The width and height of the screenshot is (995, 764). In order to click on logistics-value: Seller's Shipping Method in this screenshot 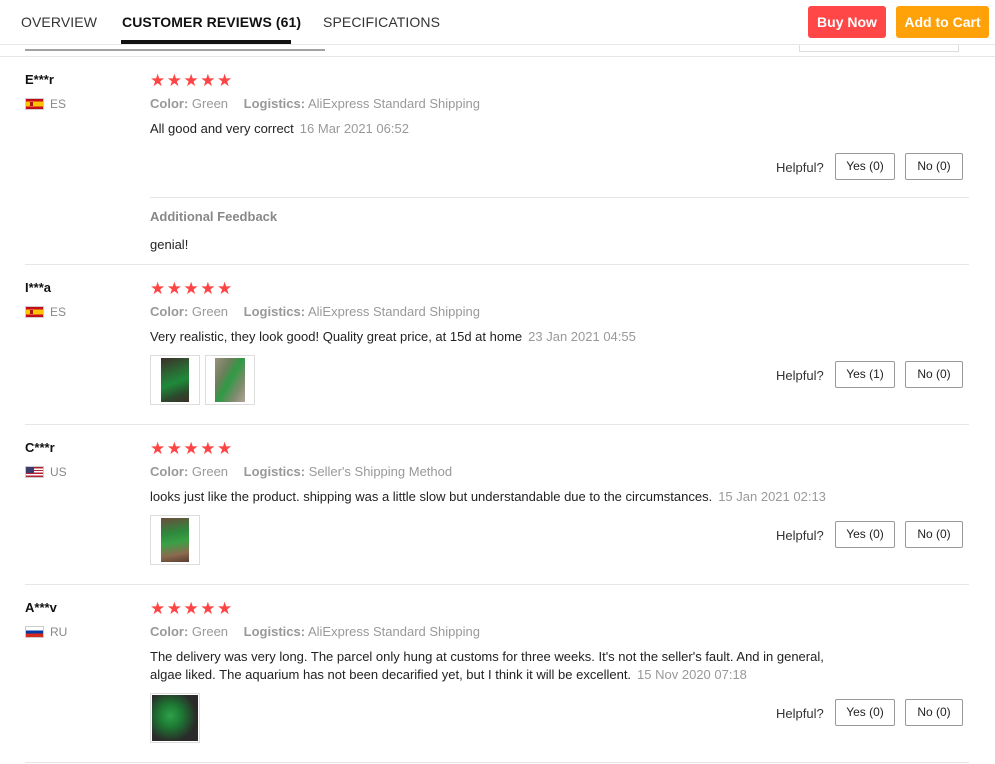, I will do `click(380, 471)`.